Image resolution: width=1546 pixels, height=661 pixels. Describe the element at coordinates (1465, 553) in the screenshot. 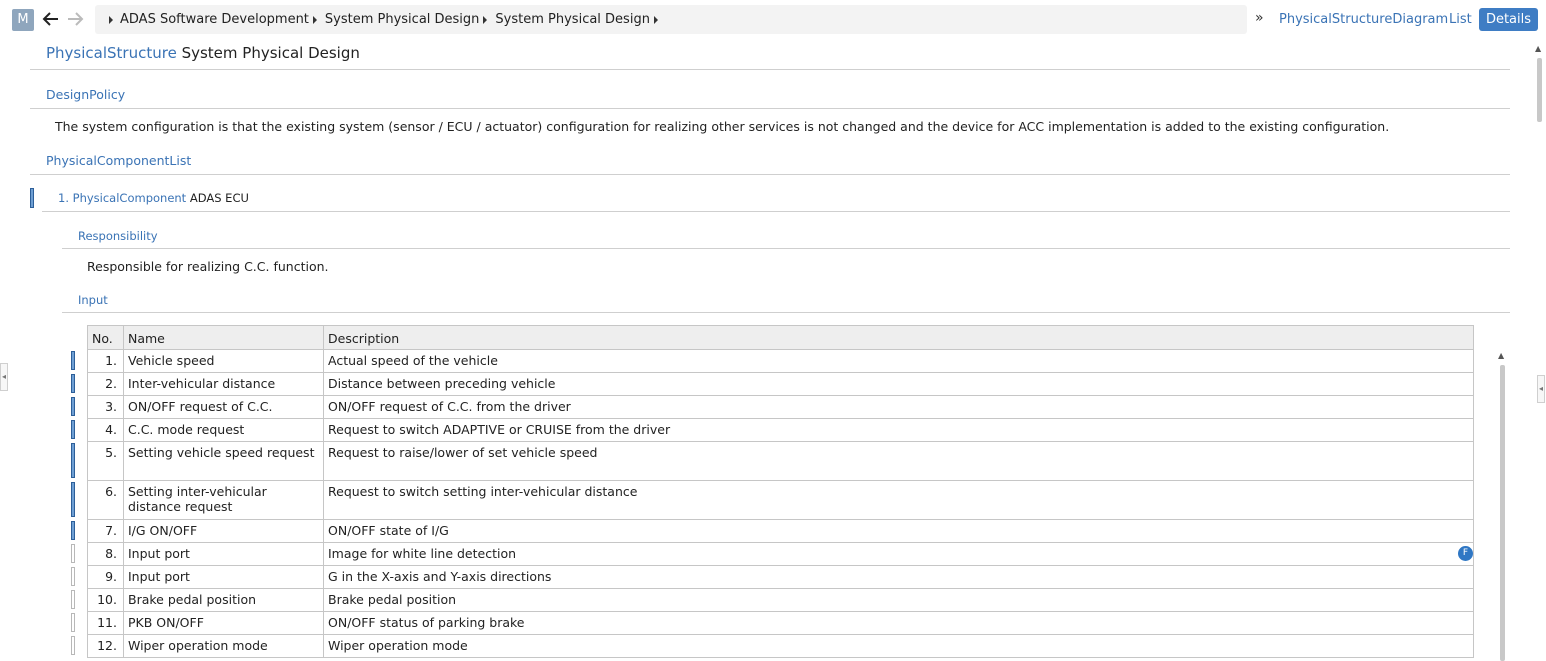

I see `f-badge-icon: F` at that location.